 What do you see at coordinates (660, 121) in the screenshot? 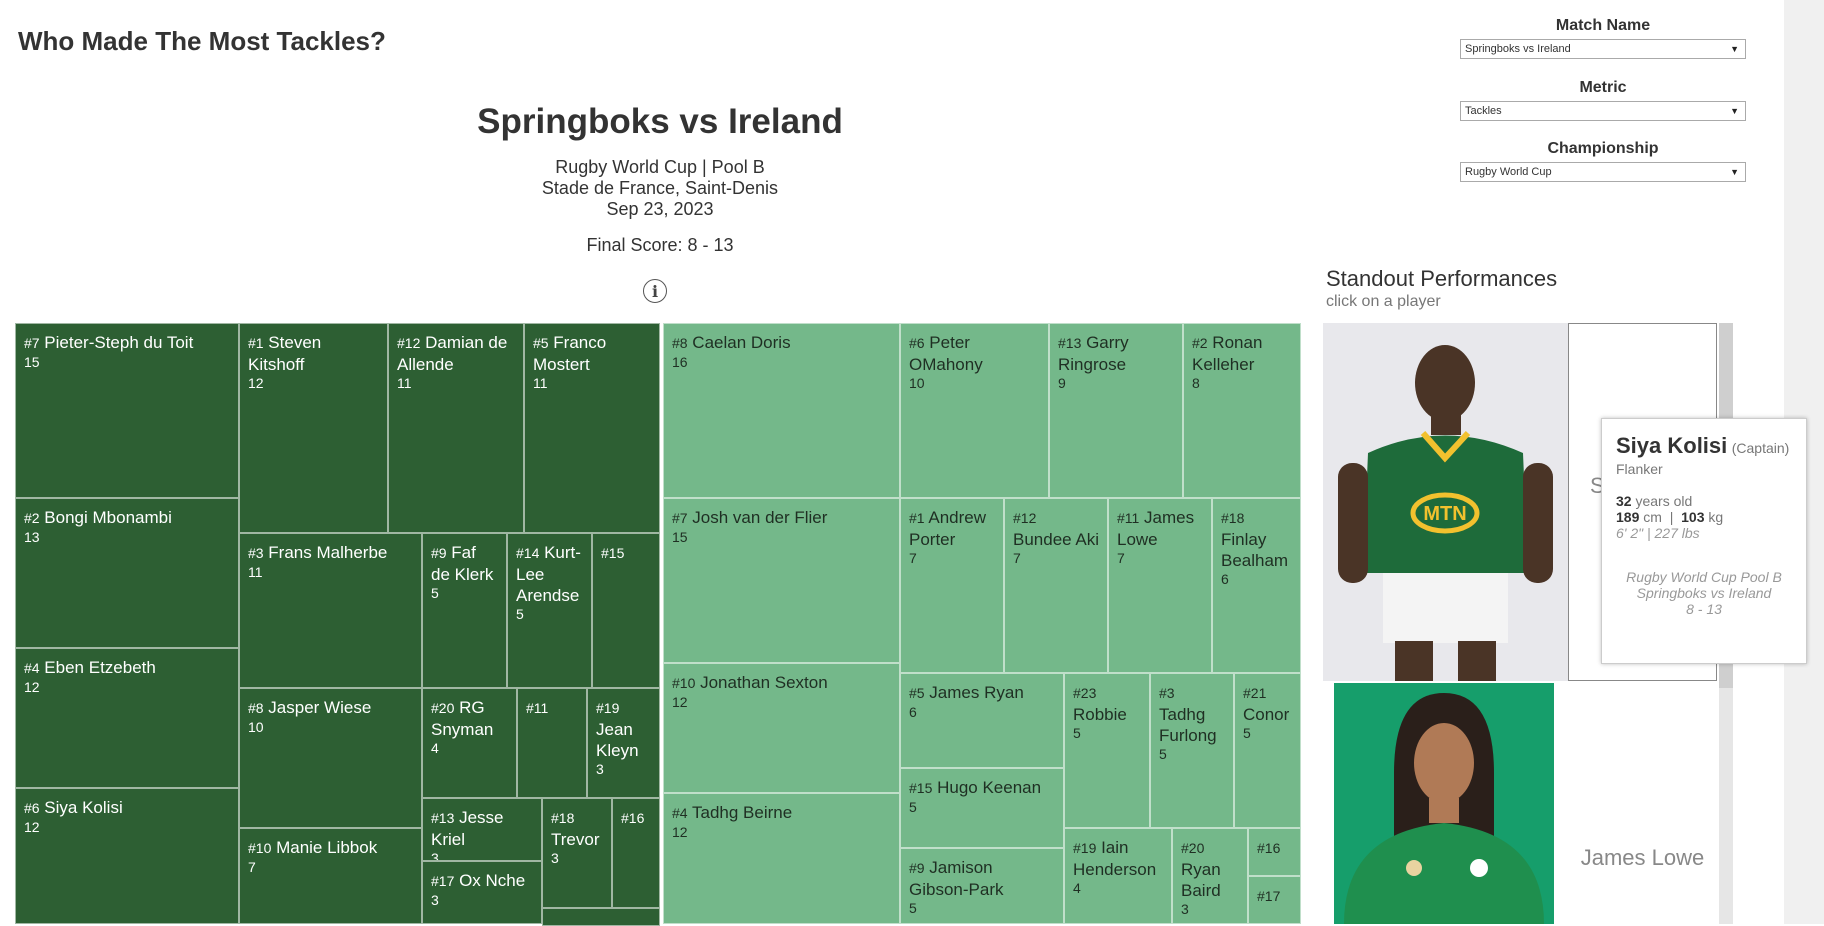
I see `match-title: Springboks vs Ireland` at bounding box center [660, 121].